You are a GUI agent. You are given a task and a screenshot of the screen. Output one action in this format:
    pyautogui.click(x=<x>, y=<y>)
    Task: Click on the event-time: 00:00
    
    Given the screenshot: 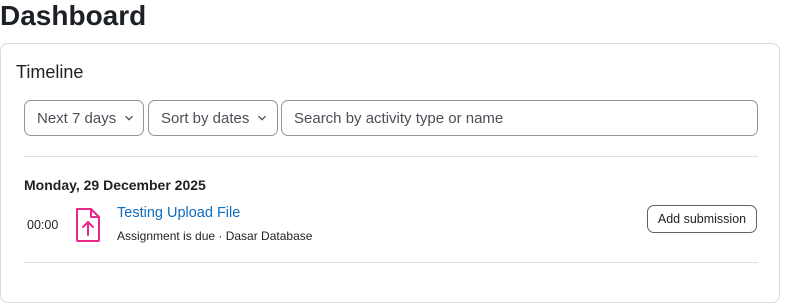 What is the action you would take?
    pyautogui.click(x=43, y=225)
    